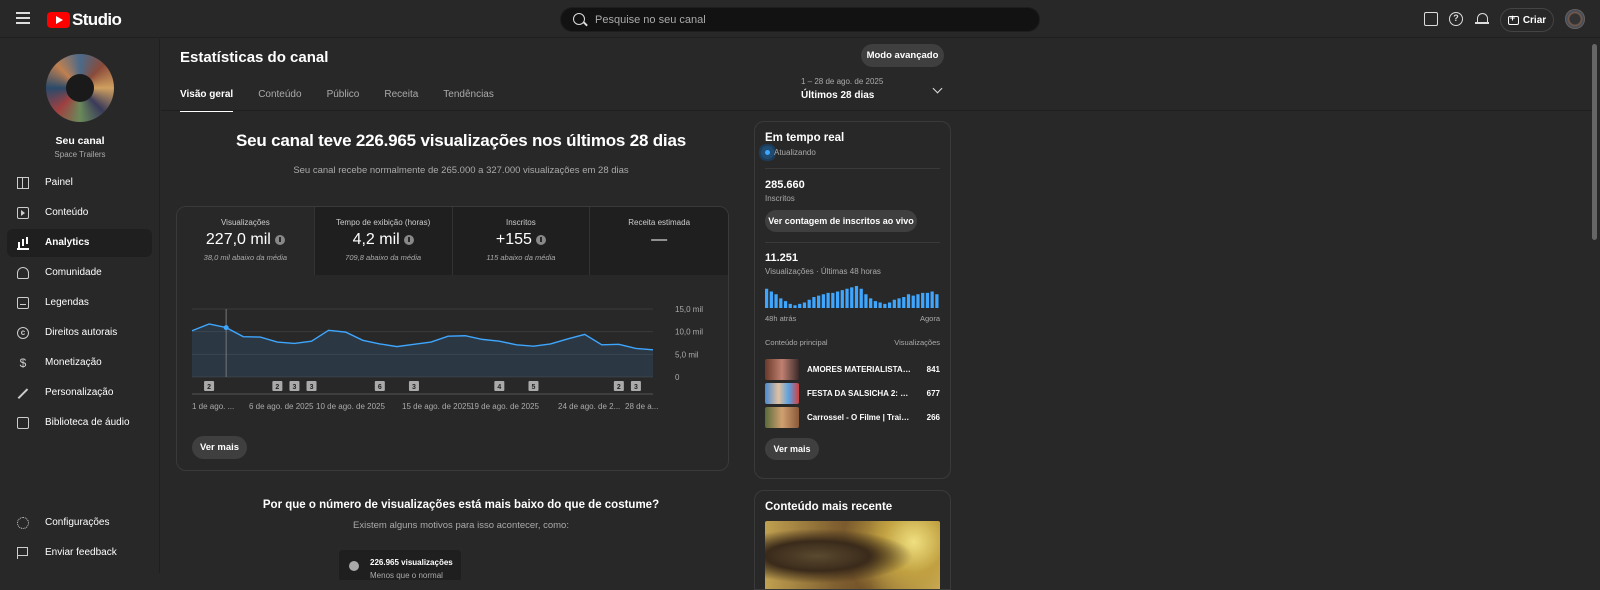 This screenshot has width=1600, height=590. Describe the element at coordinates (80, 154) in the screenshot. I see `channel-handle: Space Trailers` at that location.